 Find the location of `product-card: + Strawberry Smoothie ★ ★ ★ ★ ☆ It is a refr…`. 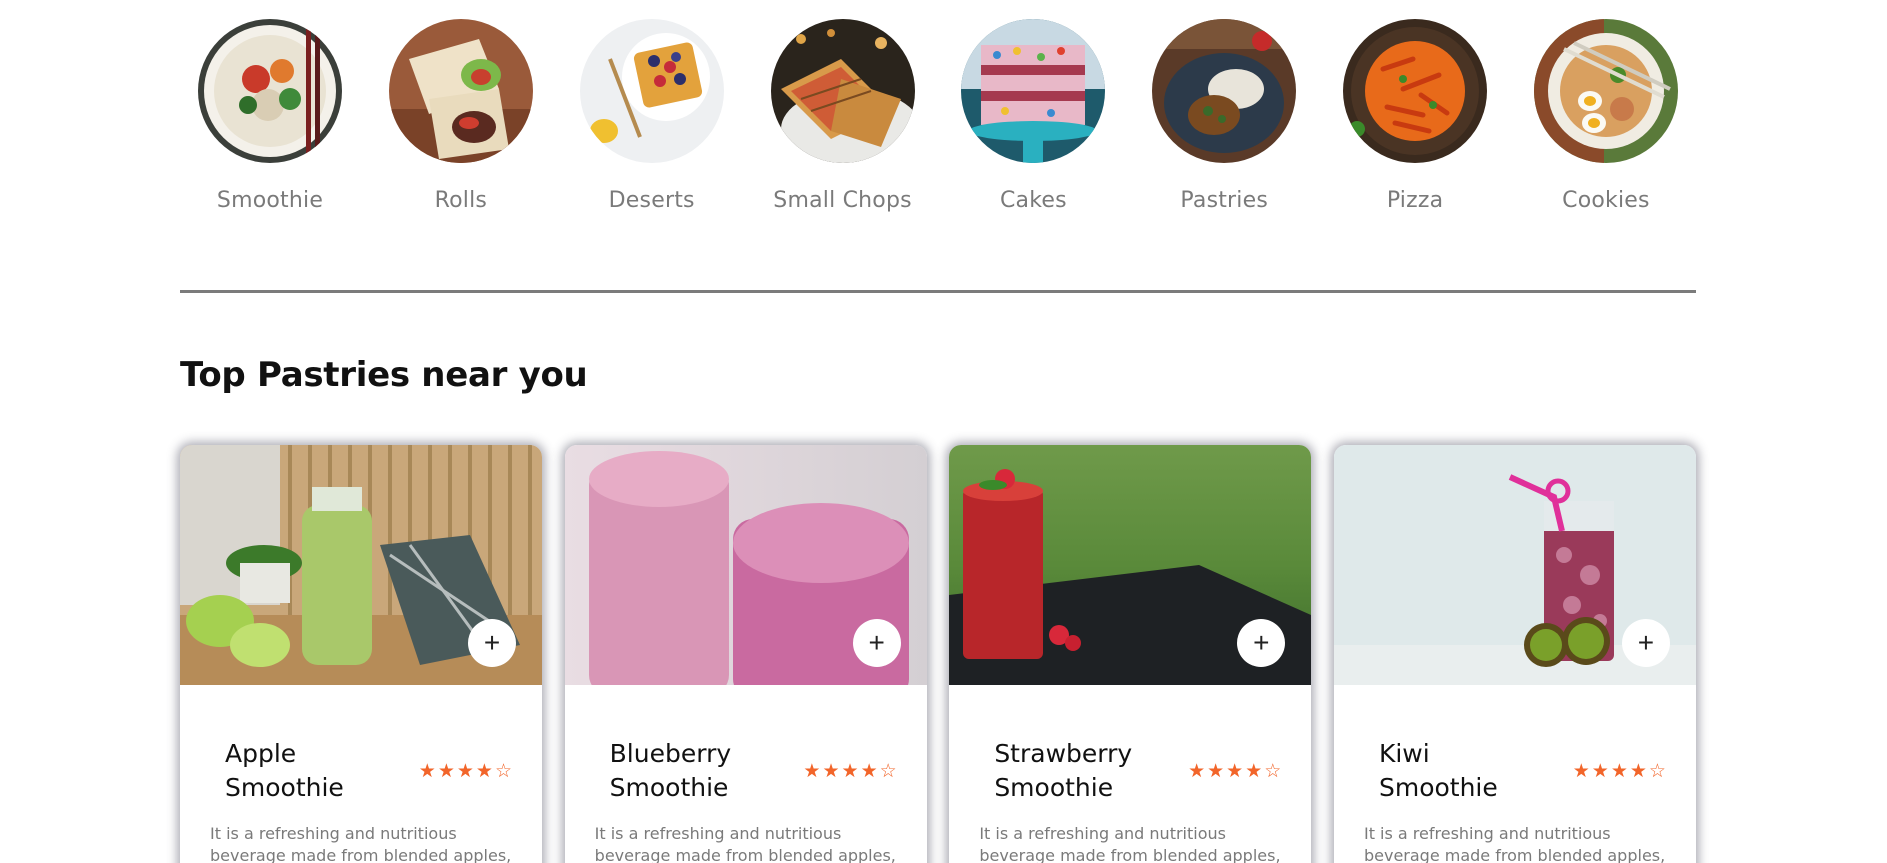

product-card: + Strawberry Smoothie ★ ★ ★ ★ ☆ It is a refr… is located at coordinates (1130, 654).